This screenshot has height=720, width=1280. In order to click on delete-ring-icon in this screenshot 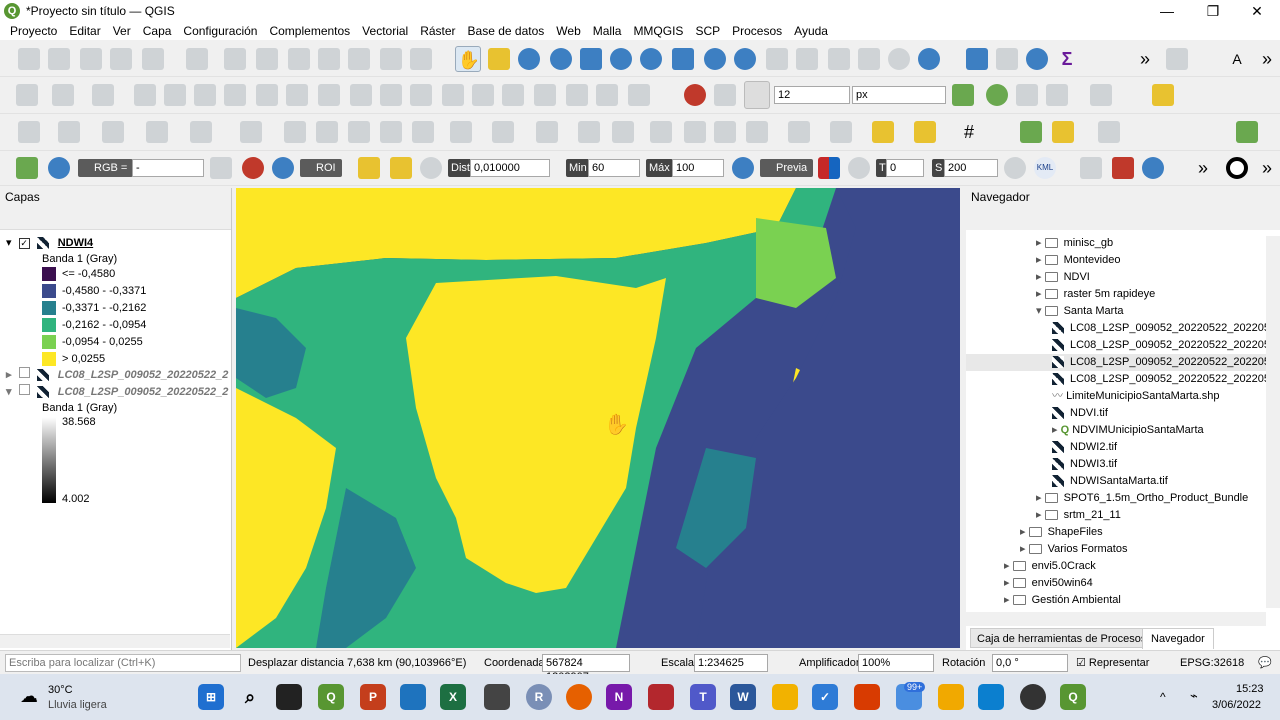, I will do `click(235, 95)`.